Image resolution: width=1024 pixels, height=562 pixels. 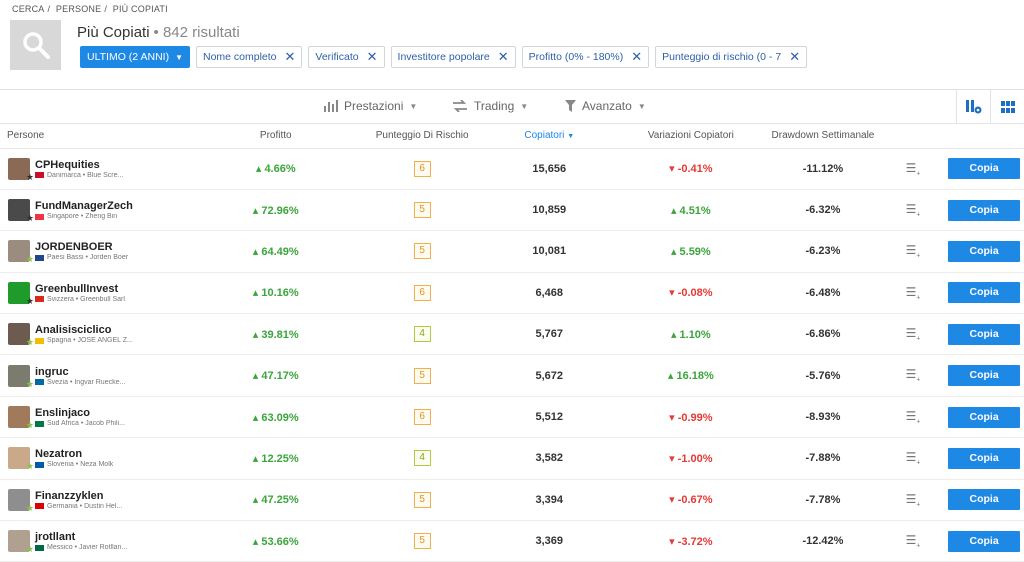 I want to click on username: FundManagerZech, so click(x=84, y=206).